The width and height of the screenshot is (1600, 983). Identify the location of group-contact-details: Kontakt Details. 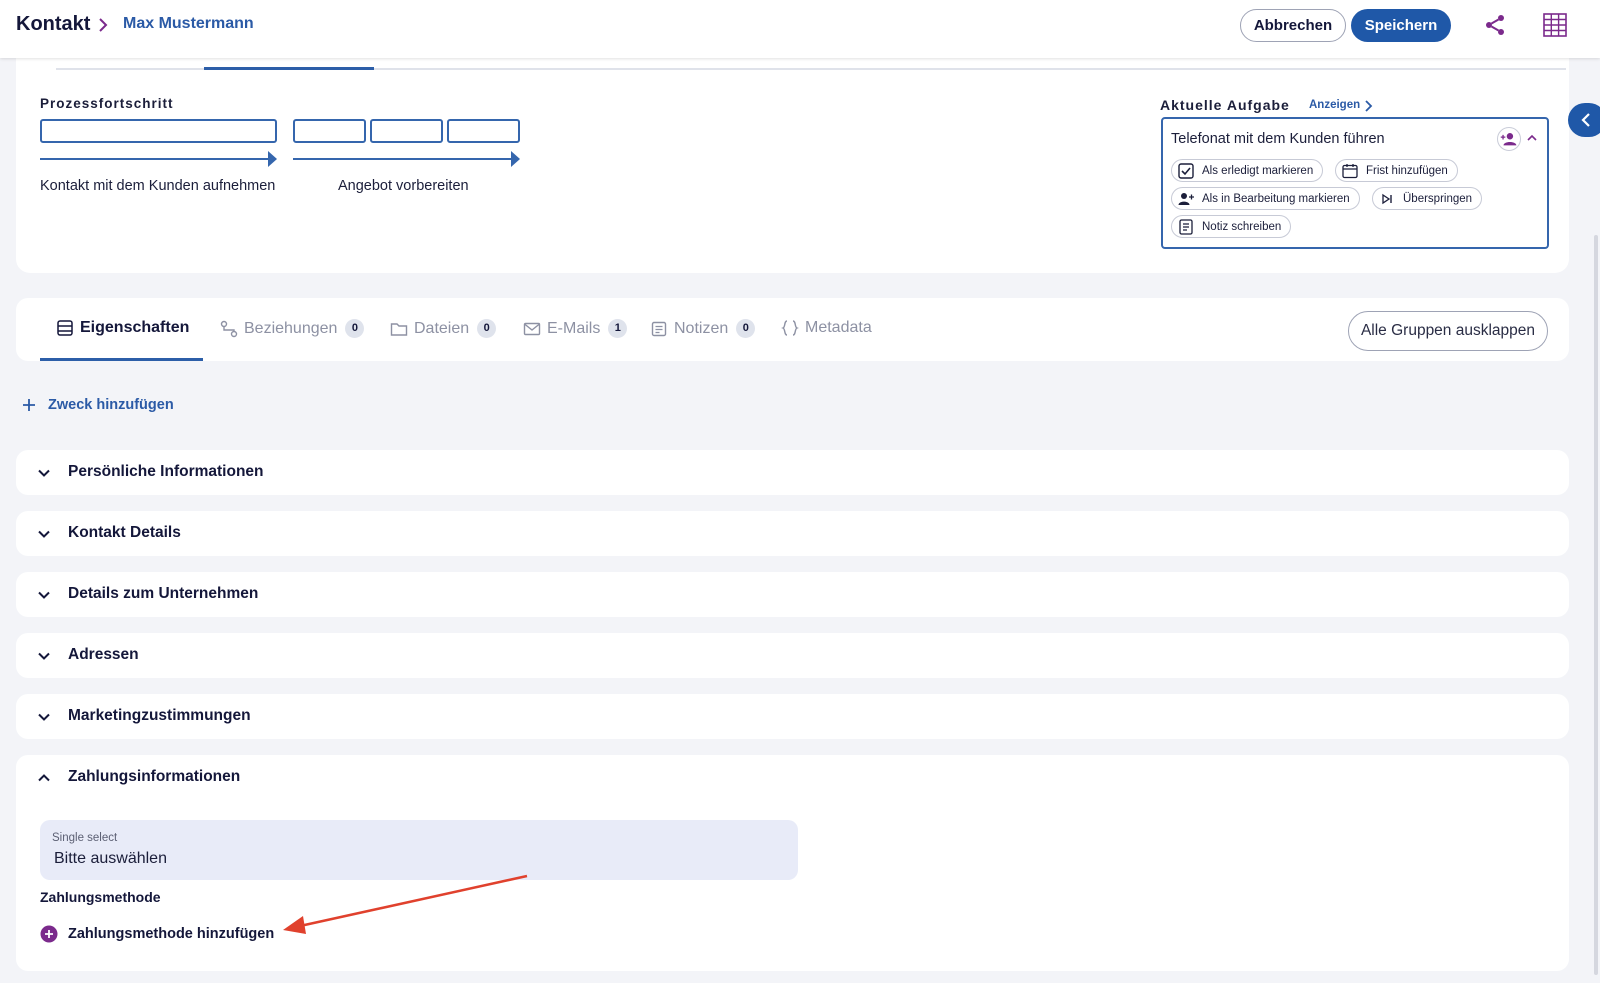
(792, 533).